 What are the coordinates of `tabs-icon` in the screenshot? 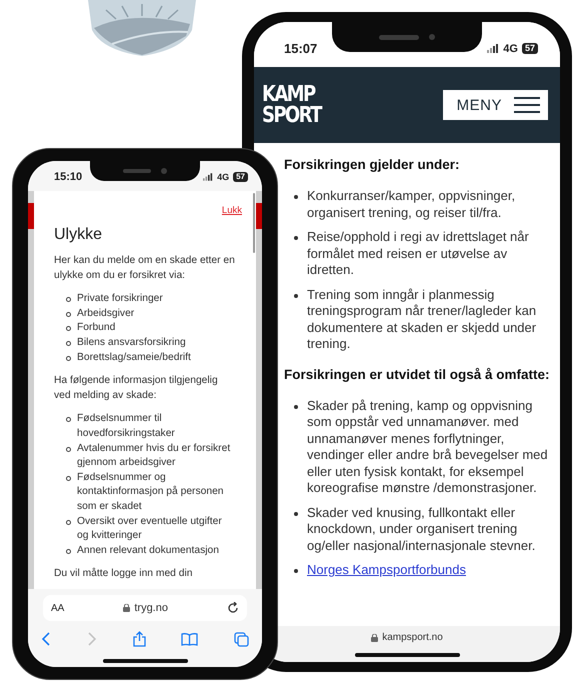 It's located at (241, 639).